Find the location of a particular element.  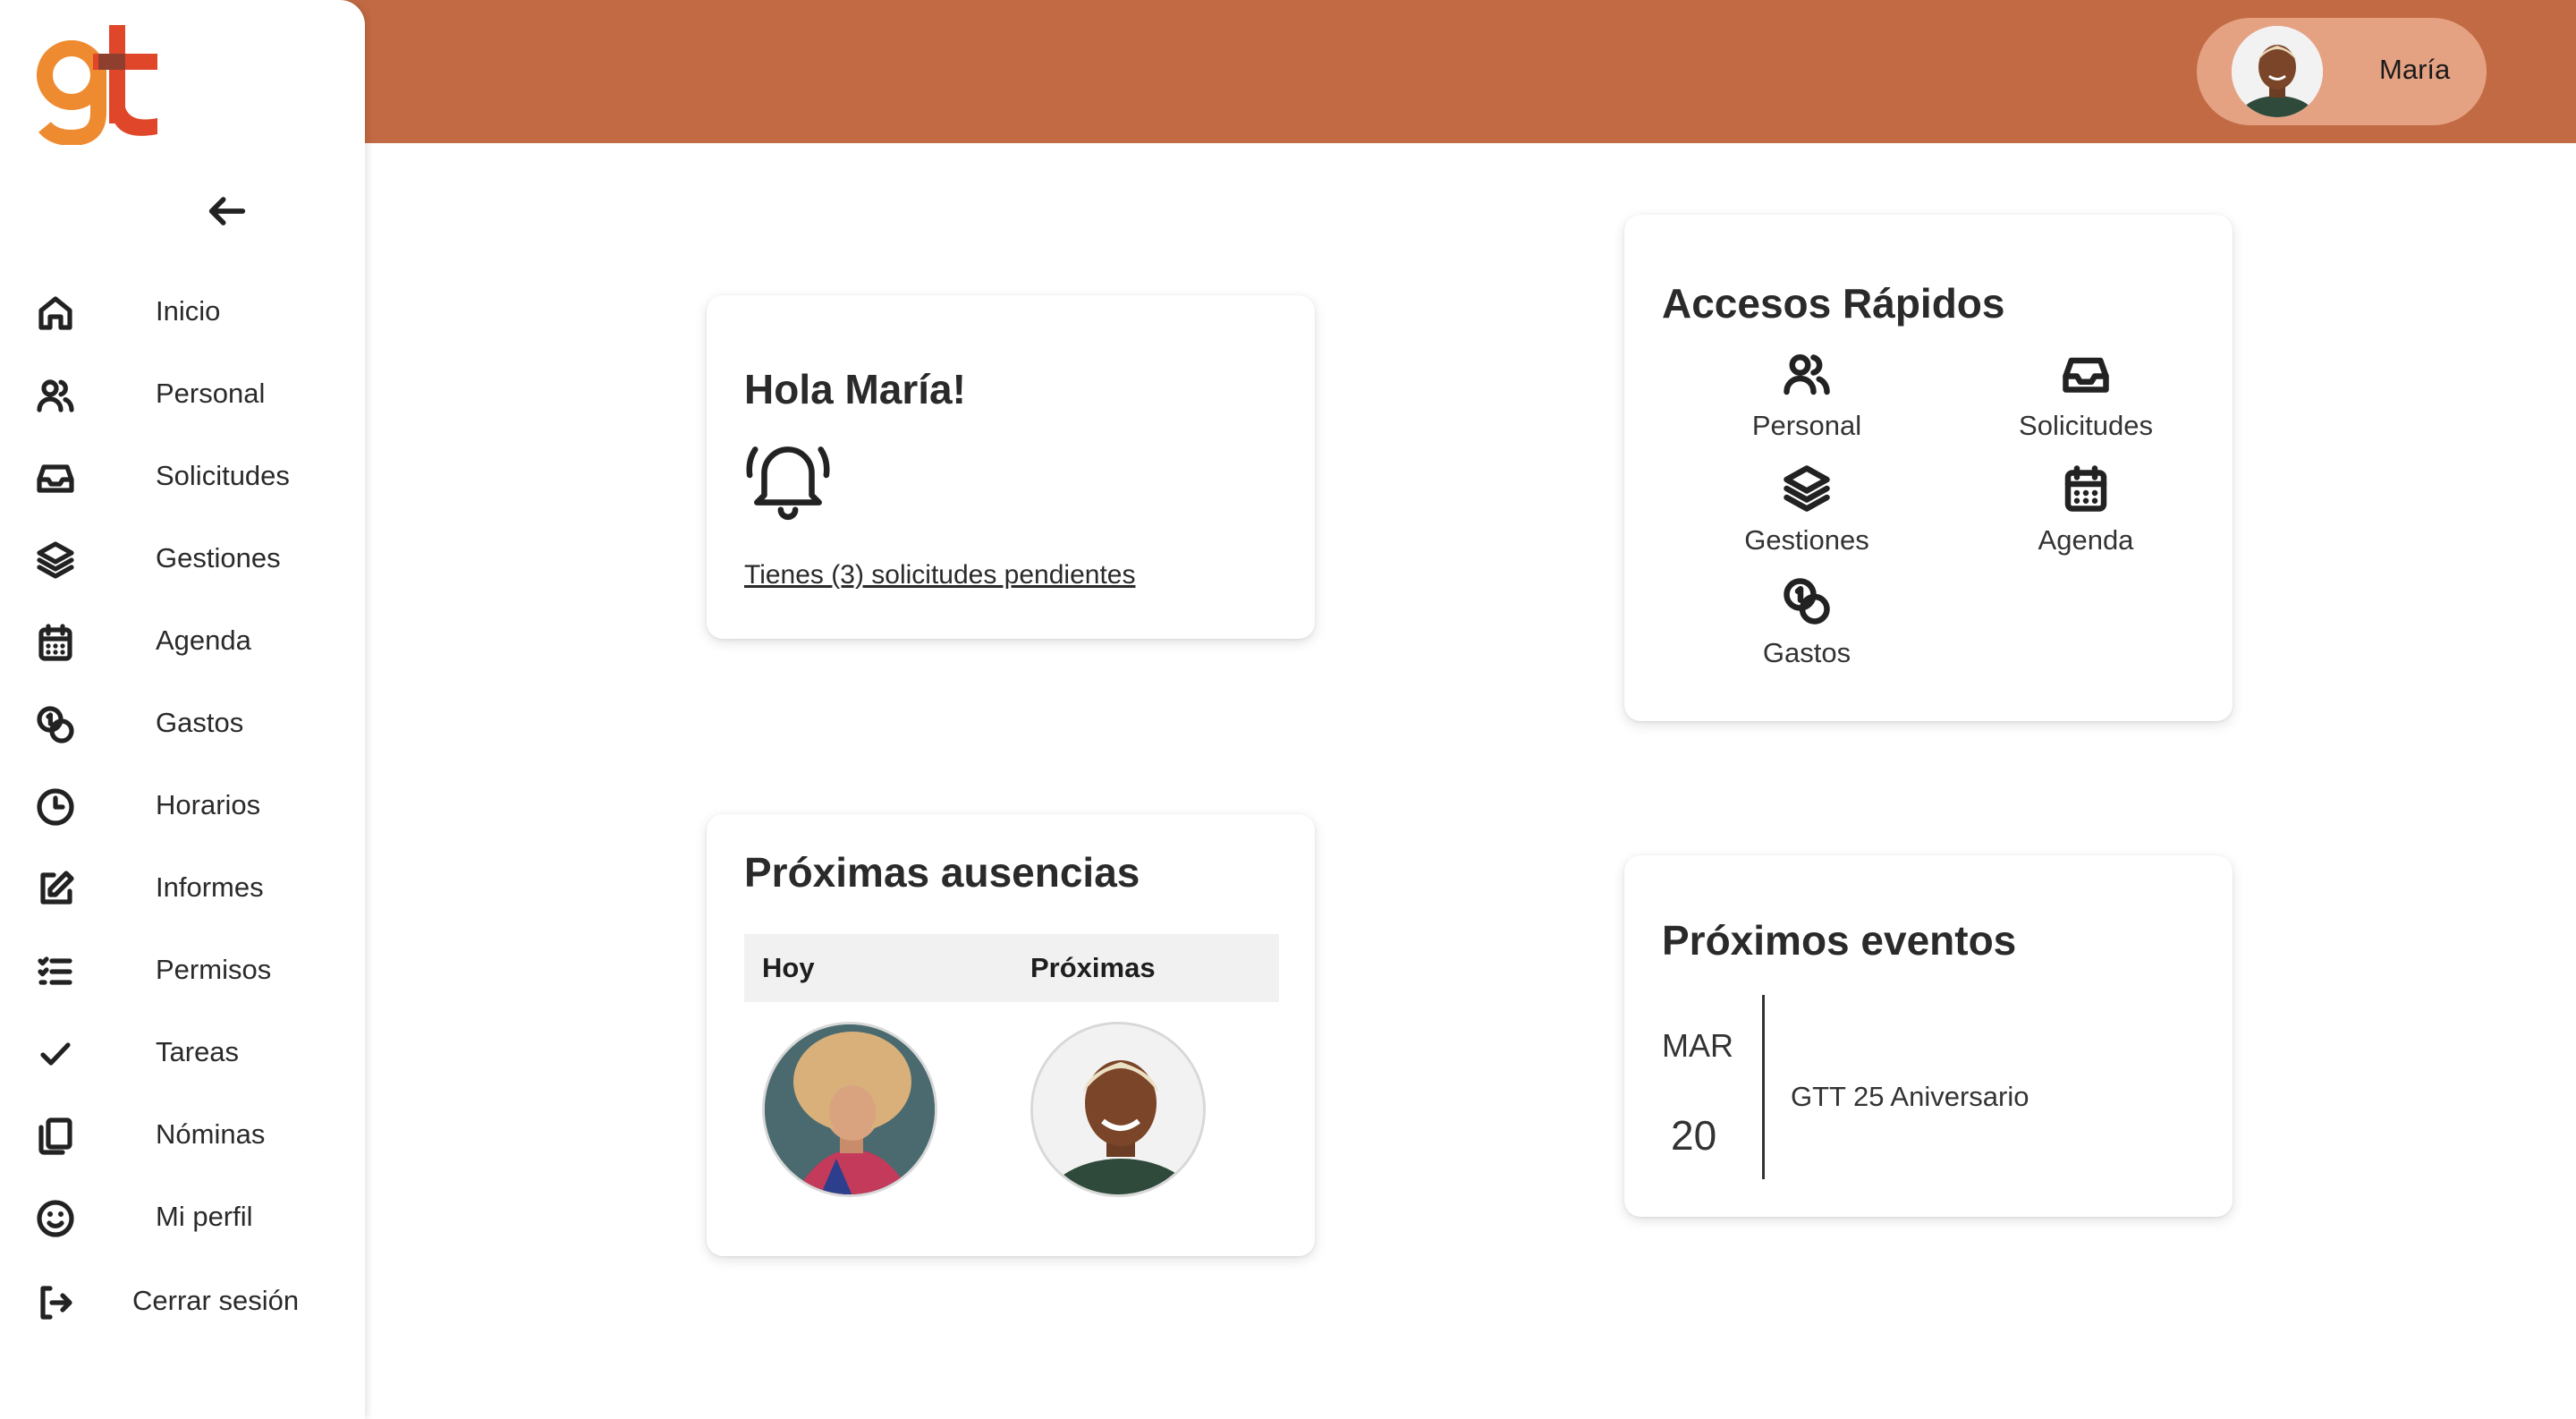

quick-access-gastos: Gastos is located at coordinates (1806, 628).